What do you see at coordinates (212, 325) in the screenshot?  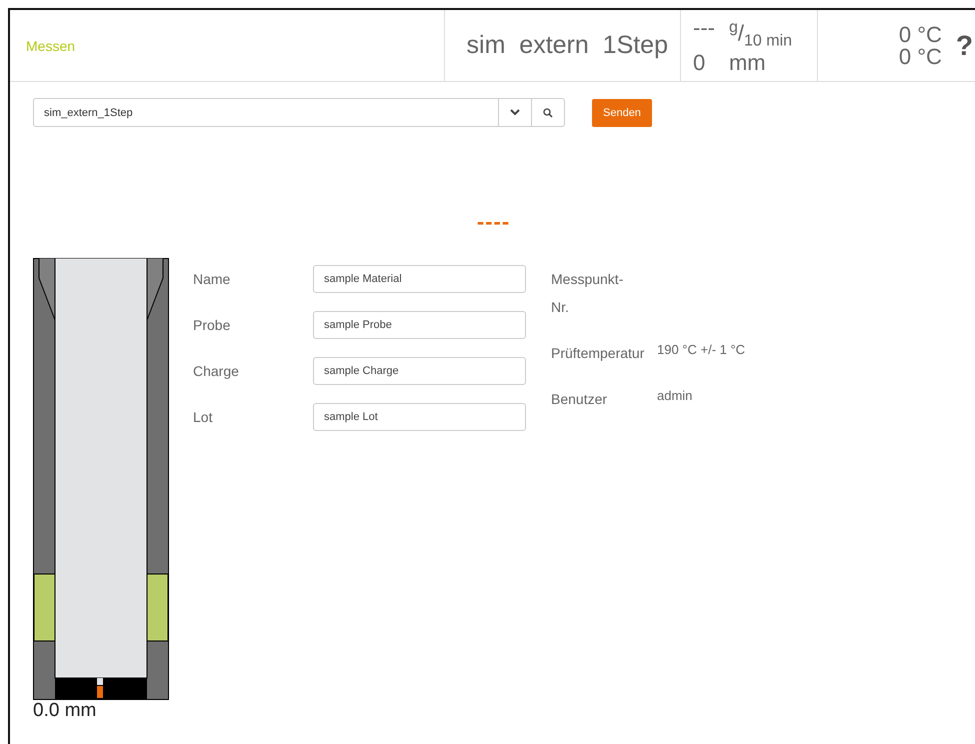 I see `field-label: Probe` at bounding box center [212, 325].